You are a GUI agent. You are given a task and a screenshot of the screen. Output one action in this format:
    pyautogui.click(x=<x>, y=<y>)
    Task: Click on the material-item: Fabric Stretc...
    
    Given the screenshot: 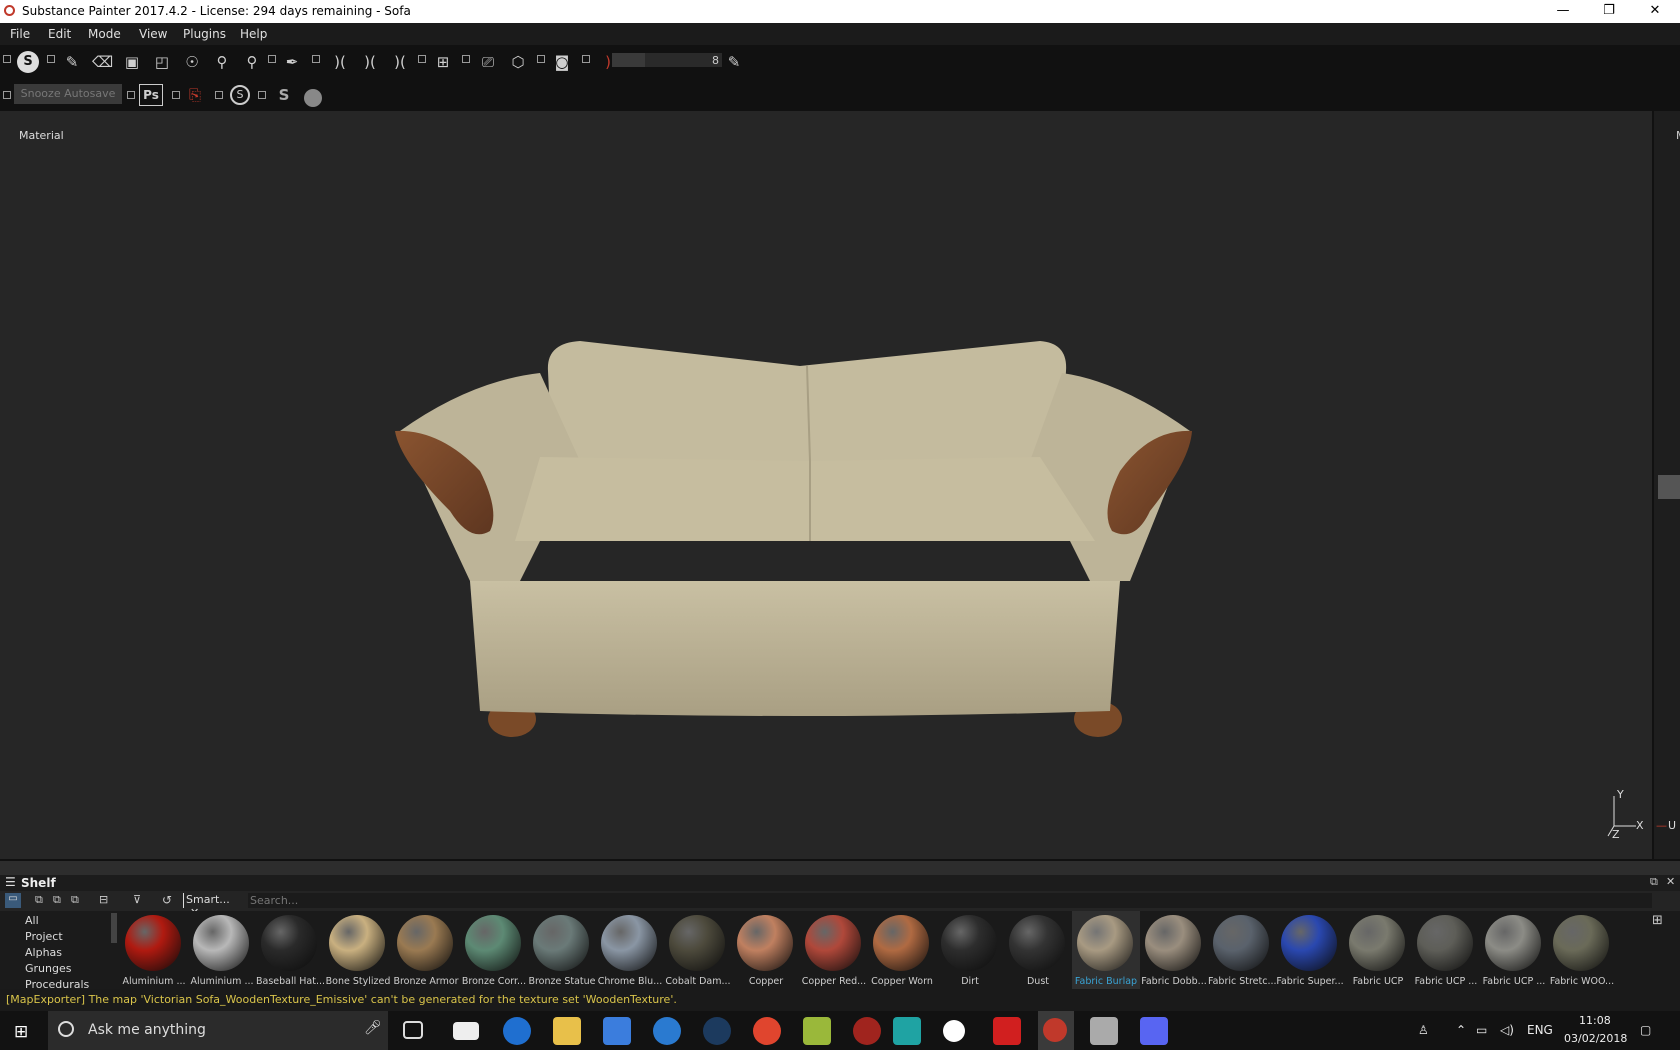 What is the action you would take?
    pyautogui.click(x=1242, y=950)
    